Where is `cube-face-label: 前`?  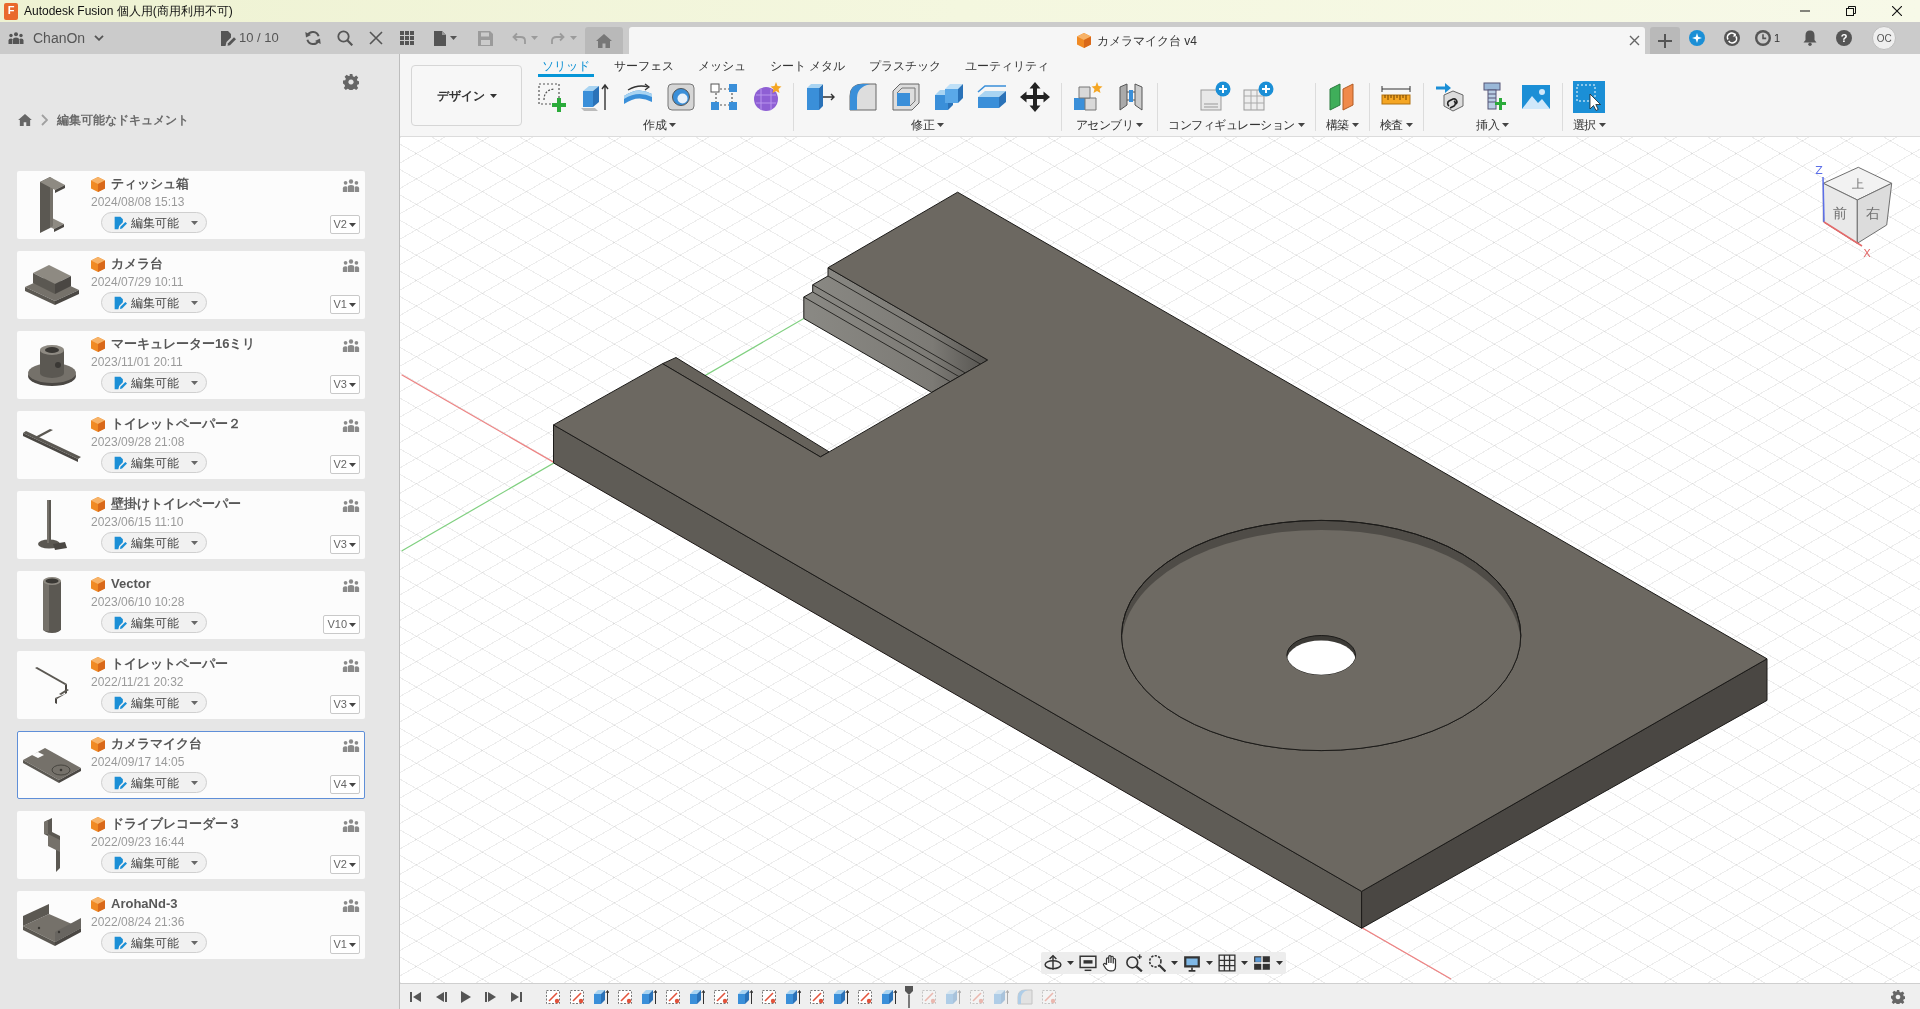
cube-face-label: 前 is located at coordinates (1840, 213).